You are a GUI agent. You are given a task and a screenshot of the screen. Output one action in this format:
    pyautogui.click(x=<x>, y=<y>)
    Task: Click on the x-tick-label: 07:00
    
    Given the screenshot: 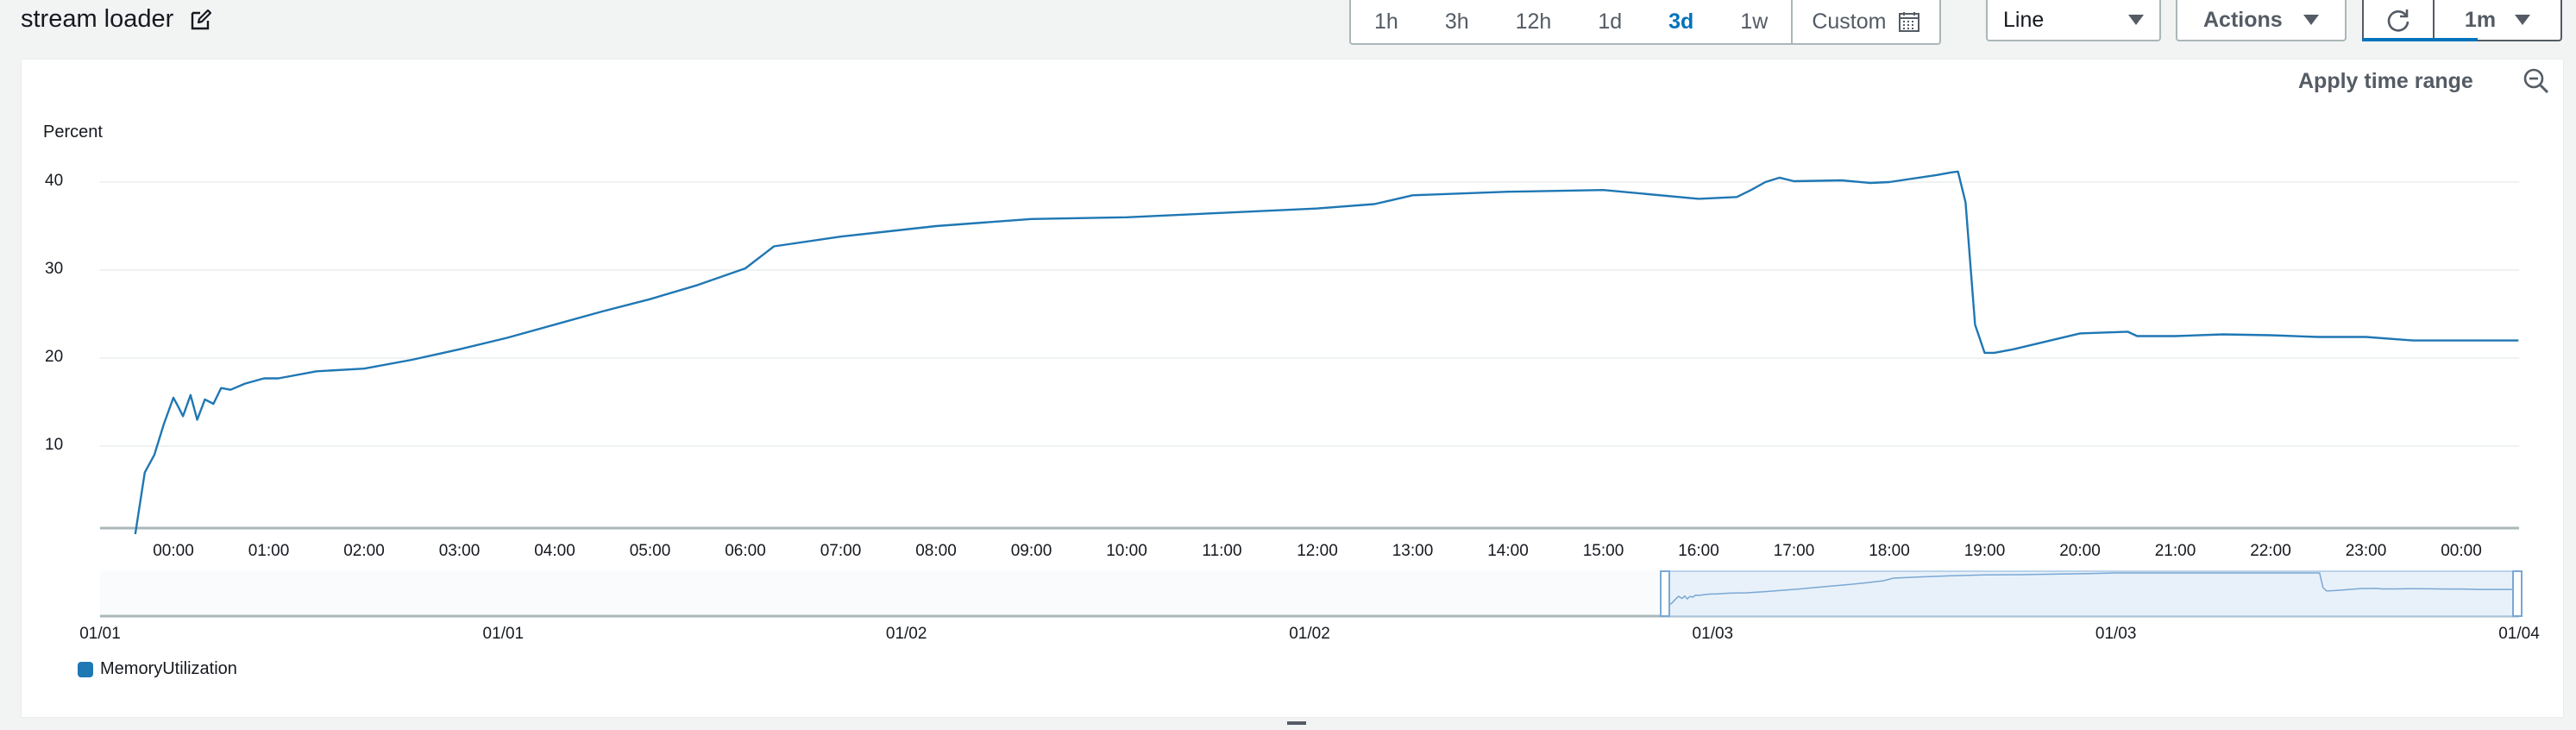 What is the action you would take?
    pyautogui.click(x=841, y=551)
    